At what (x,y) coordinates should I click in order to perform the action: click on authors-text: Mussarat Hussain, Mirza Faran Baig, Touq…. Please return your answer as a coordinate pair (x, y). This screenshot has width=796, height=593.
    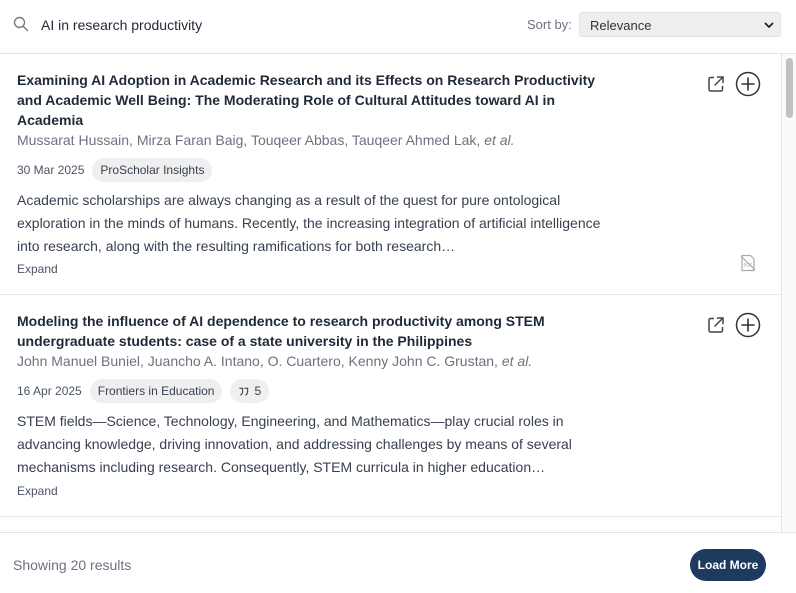
    Looking at the image, I should click on (249, 140).